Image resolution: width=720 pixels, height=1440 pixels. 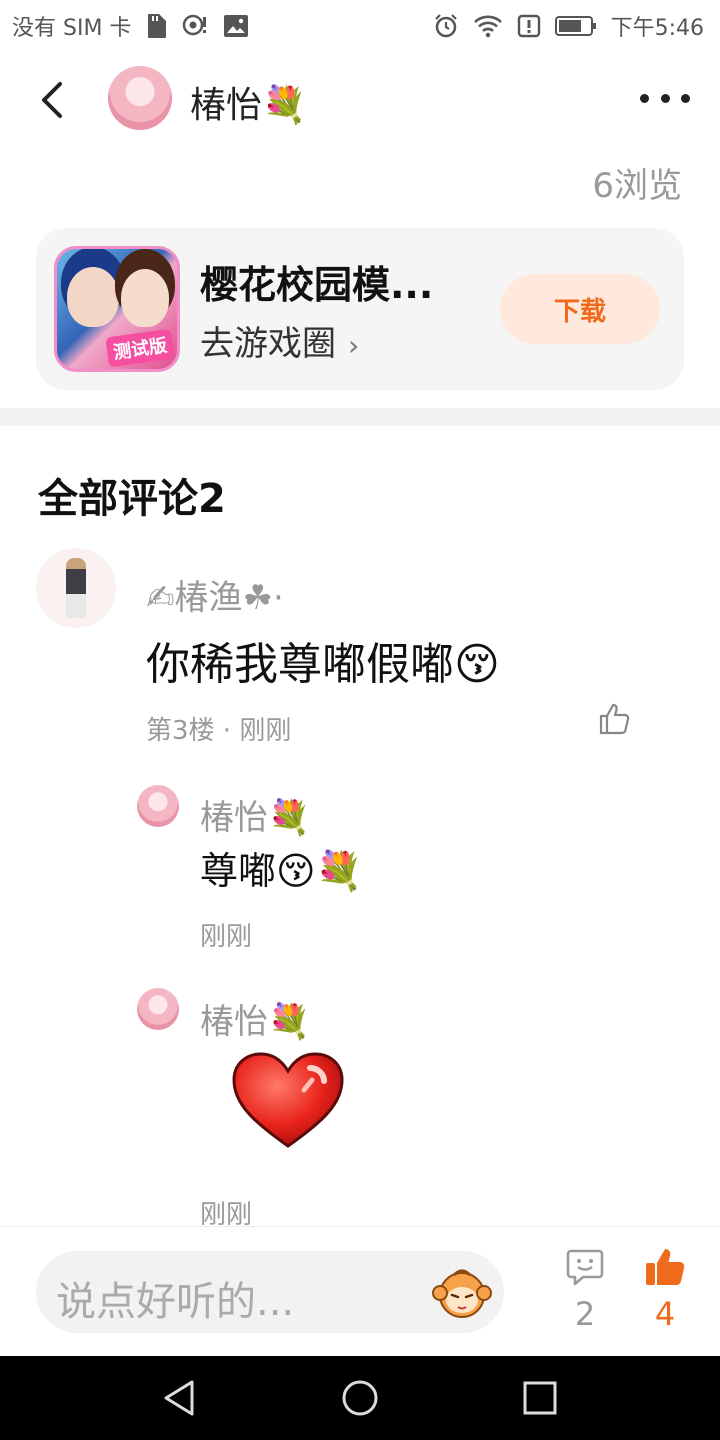 What do you see at coordinates (585, 1314) in the screenshot?
I see `comment-count: 2` at bounding box center [585, 1314].